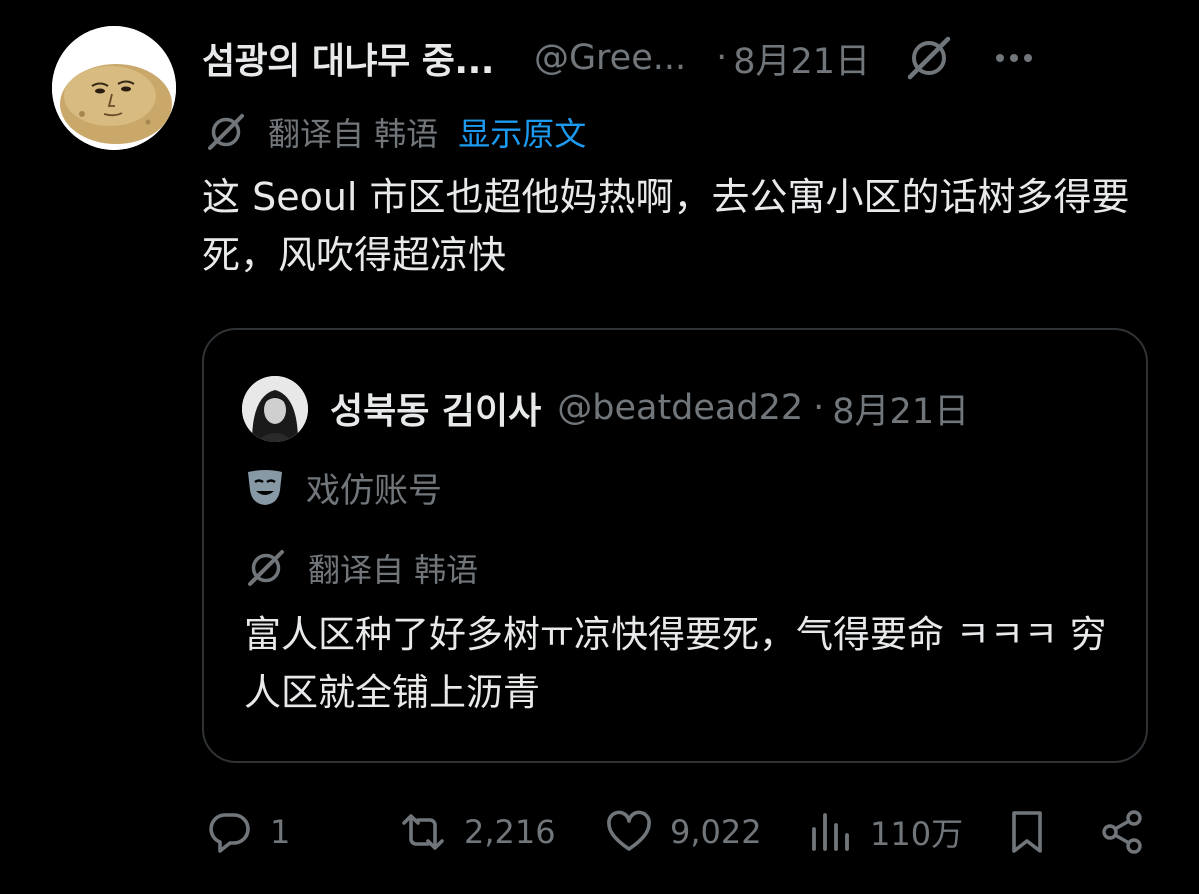  I want to click on retweet-button: 2,216, so click(477, 832).